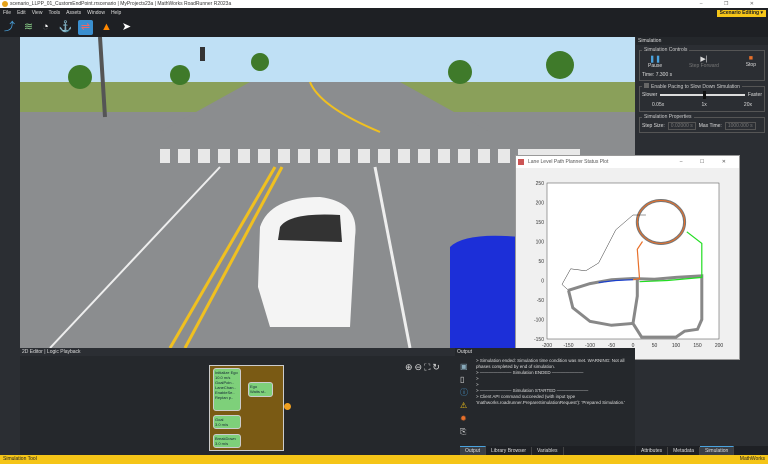 This screenshot has height=464, width=768. What do you see at coordinates (521, 162) in the screenshot?
I see `matlab-figure-icon` at bounding box center [521, 162].